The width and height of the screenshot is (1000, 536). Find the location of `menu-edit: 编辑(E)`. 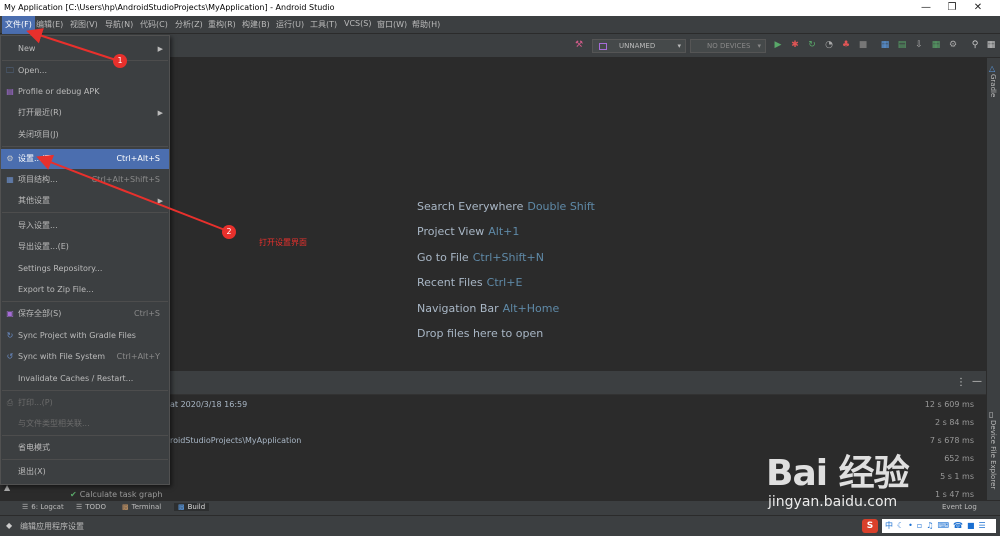

menu-edit: 编辑(E) is located at coordinates (49, 24).